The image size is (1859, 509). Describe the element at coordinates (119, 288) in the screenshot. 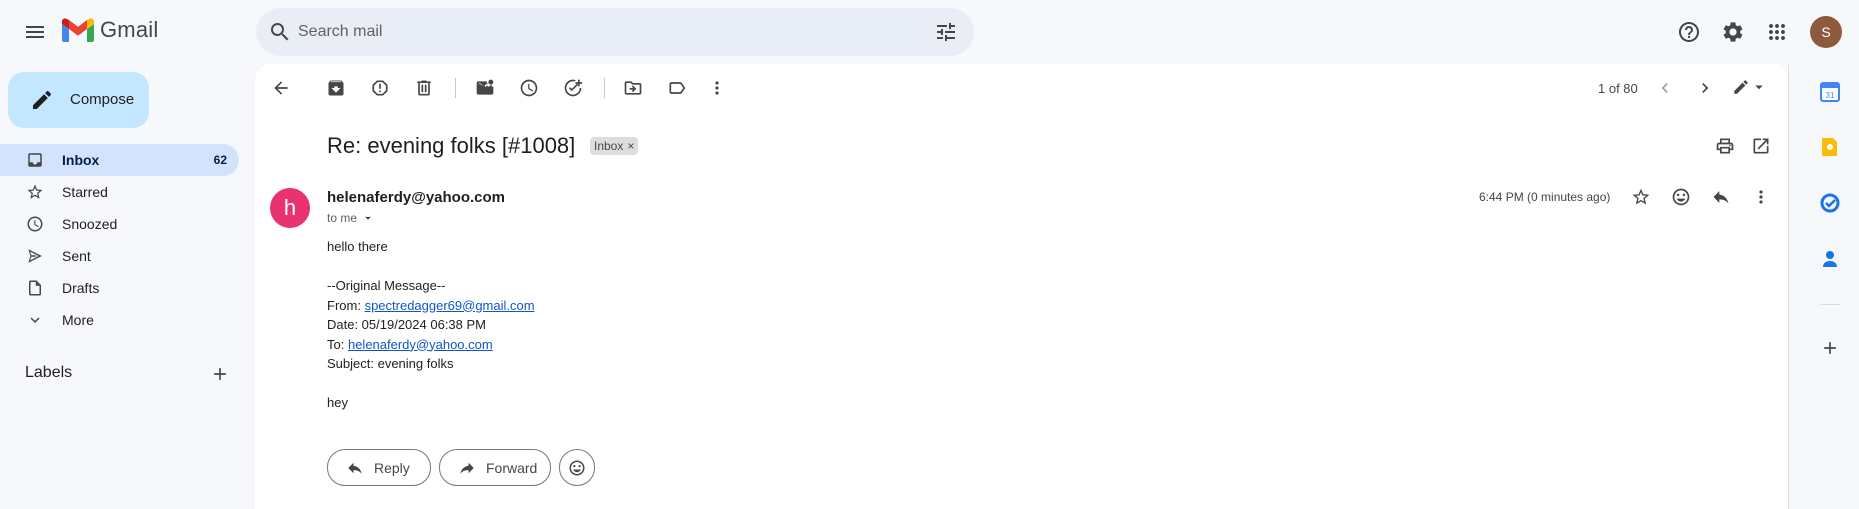

I see `sidebar-item-drafts: Drafts` at that location.